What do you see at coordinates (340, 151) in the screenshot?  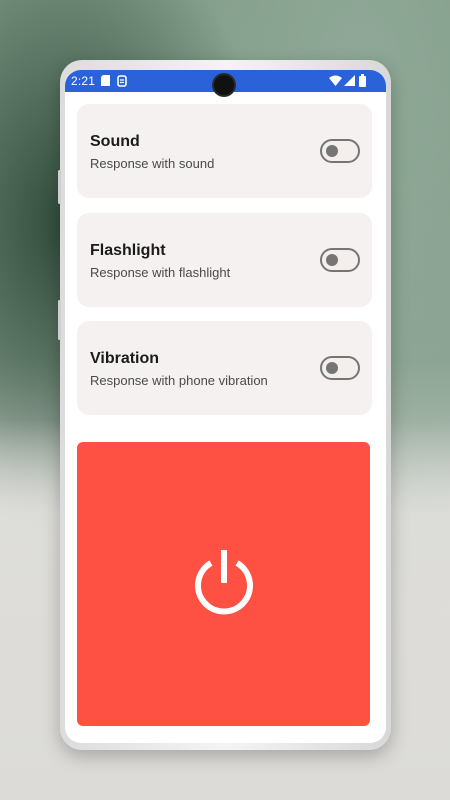 I see `sound-toggle` at bounding box center [340, 151].